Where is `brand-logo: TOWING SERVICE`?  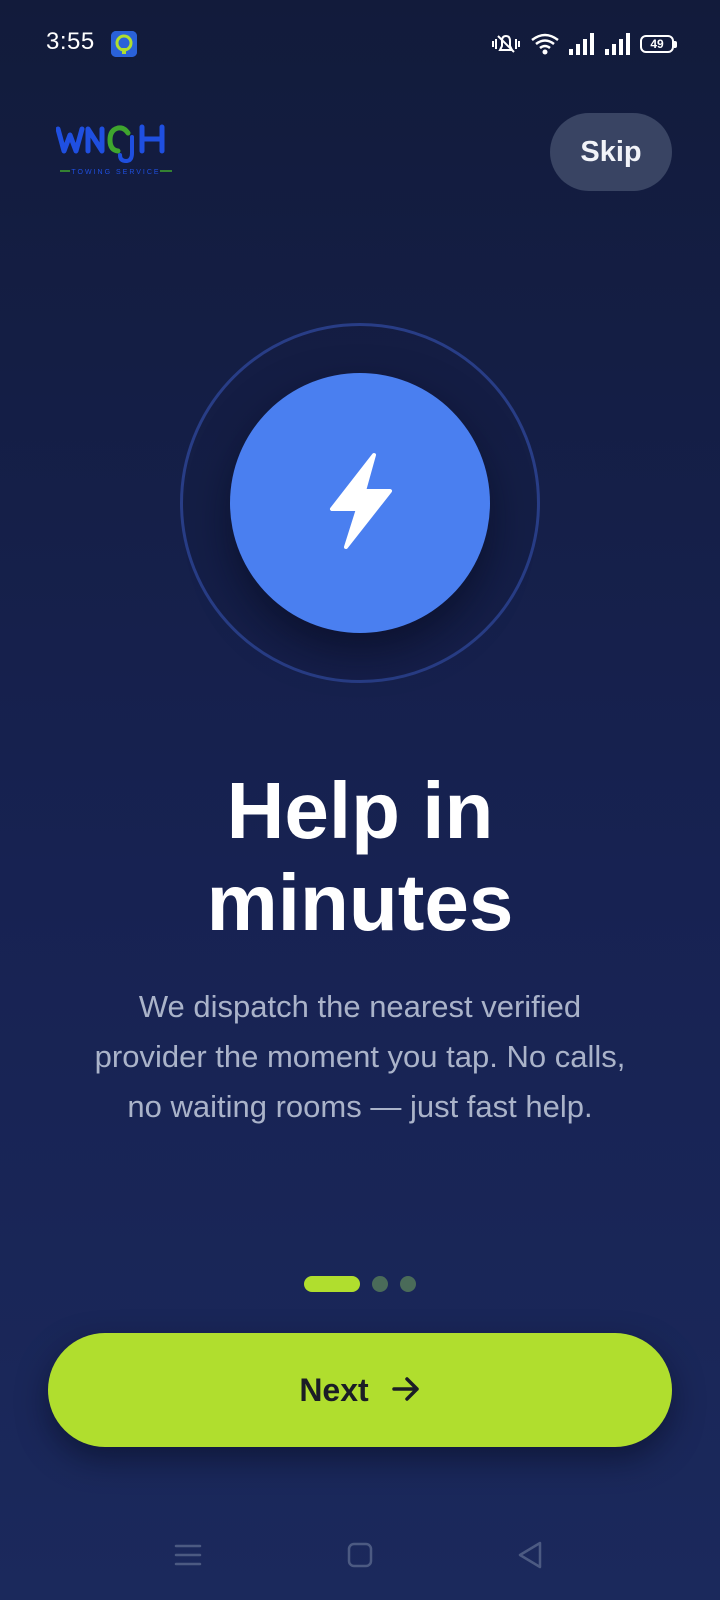
brand-logo: TOWING SERVICE is located at coordinates (120, 151).